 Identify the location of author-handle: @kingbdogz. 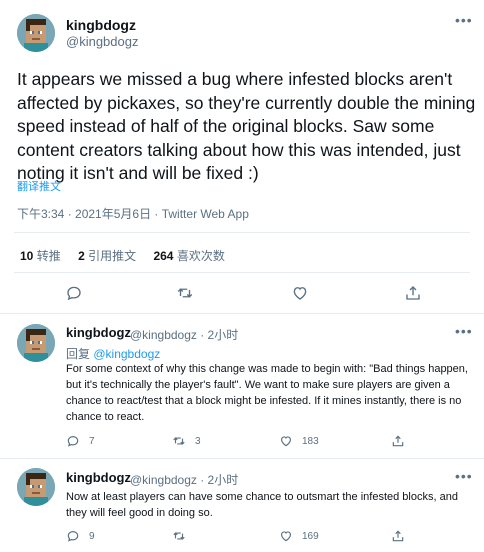
(102, 41).